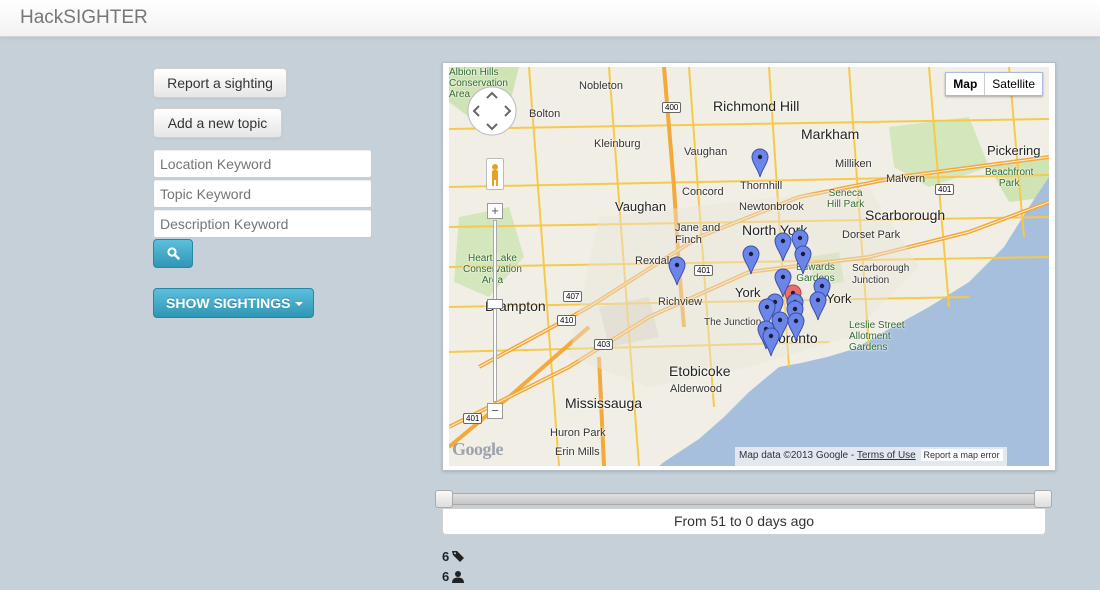 This screenshot has height=590, width=1100. Describe the element at coordinates (228, 303) in the screenshot. I see `show-sightings-label: SHOW SIGHTINGS` at that location.